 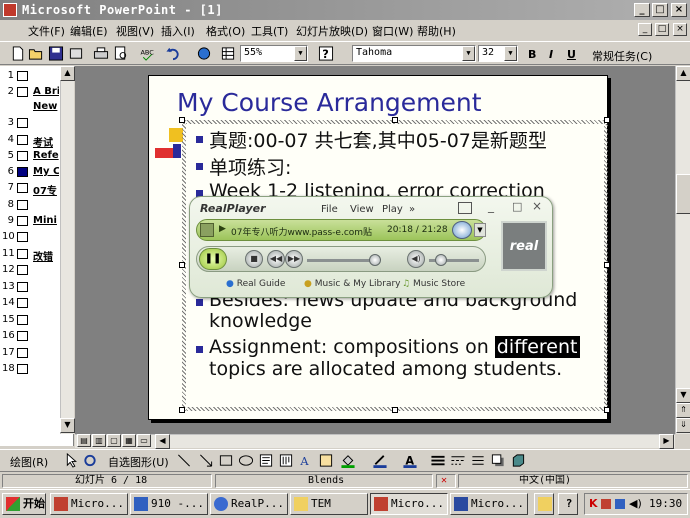 I want to click on show-desktop-button, so click(x=544, y=504).